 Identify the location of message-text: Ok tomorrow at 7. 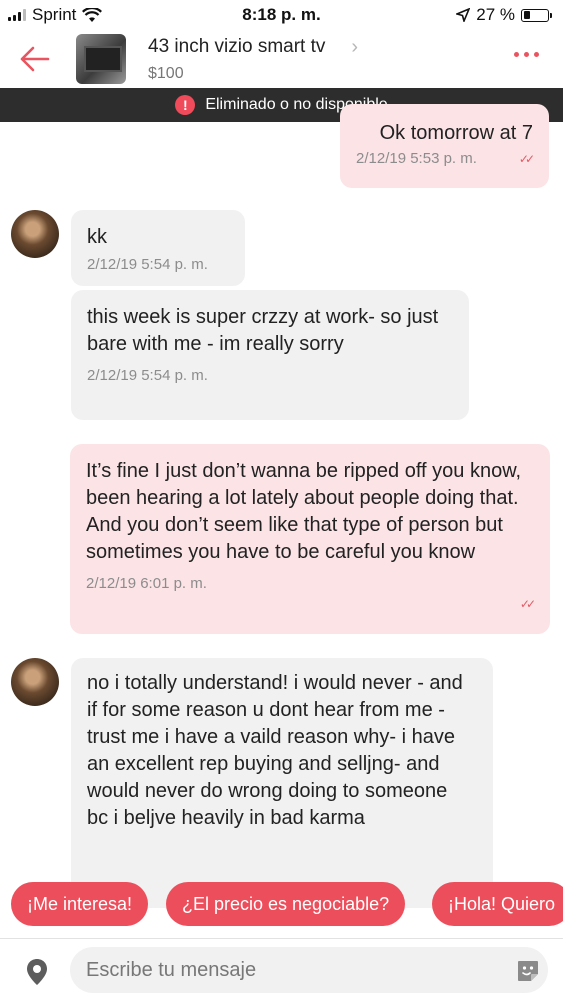
(456, 133).